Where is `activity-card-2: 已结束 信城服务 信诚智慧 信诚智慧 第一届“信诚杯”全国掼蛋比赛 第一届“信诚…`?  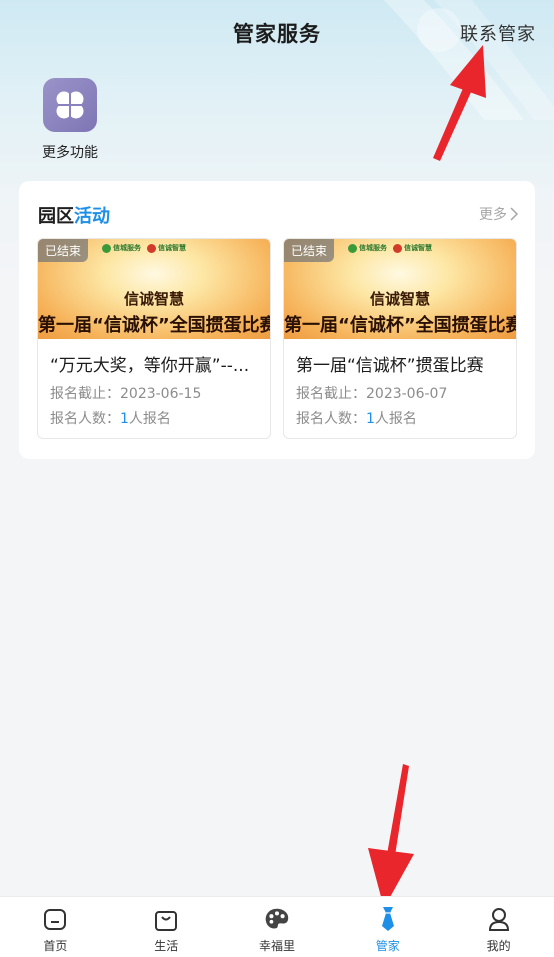
activity-card-2: 已结束 信城服务 信诚智慧 信诚智慧 第一届“信诚杯”全国掼蛋比赛 第一届“信诚… is located at coordinates (400, 338).